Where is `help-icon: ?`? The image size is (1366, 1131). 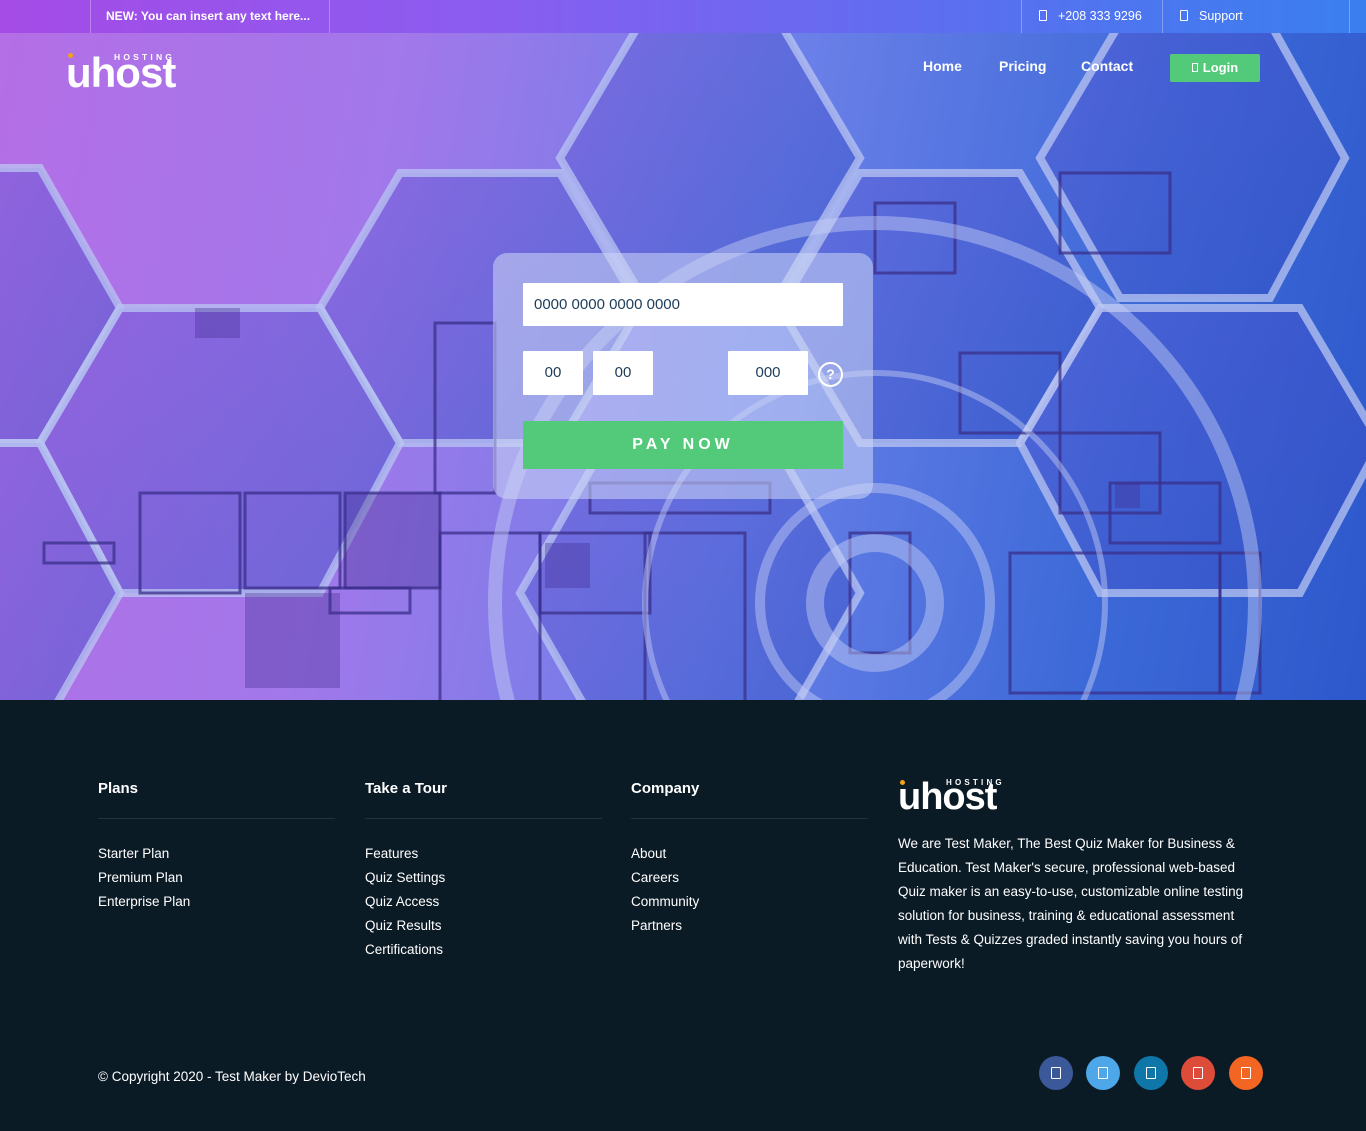 help-icon: ? is located at coordinates (830, 374).